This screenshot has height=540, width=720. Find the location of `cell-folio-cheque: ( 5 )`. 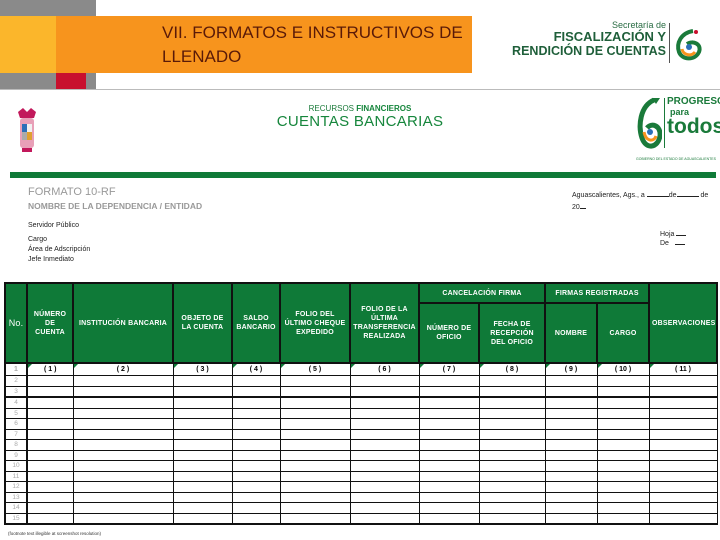

cell-folio-cheque: ( 5 ) is located at coordinates (315, 369).